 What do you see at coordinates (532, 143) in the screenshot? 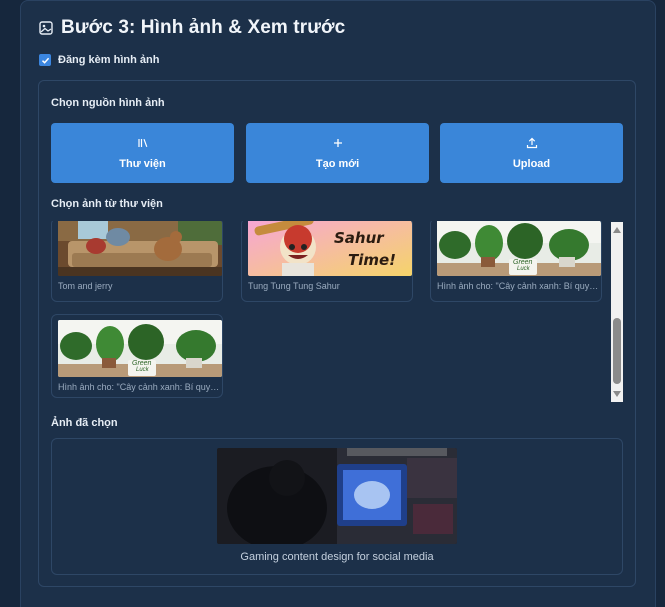
I see `upload-icon` at bounding box center [532, 143].